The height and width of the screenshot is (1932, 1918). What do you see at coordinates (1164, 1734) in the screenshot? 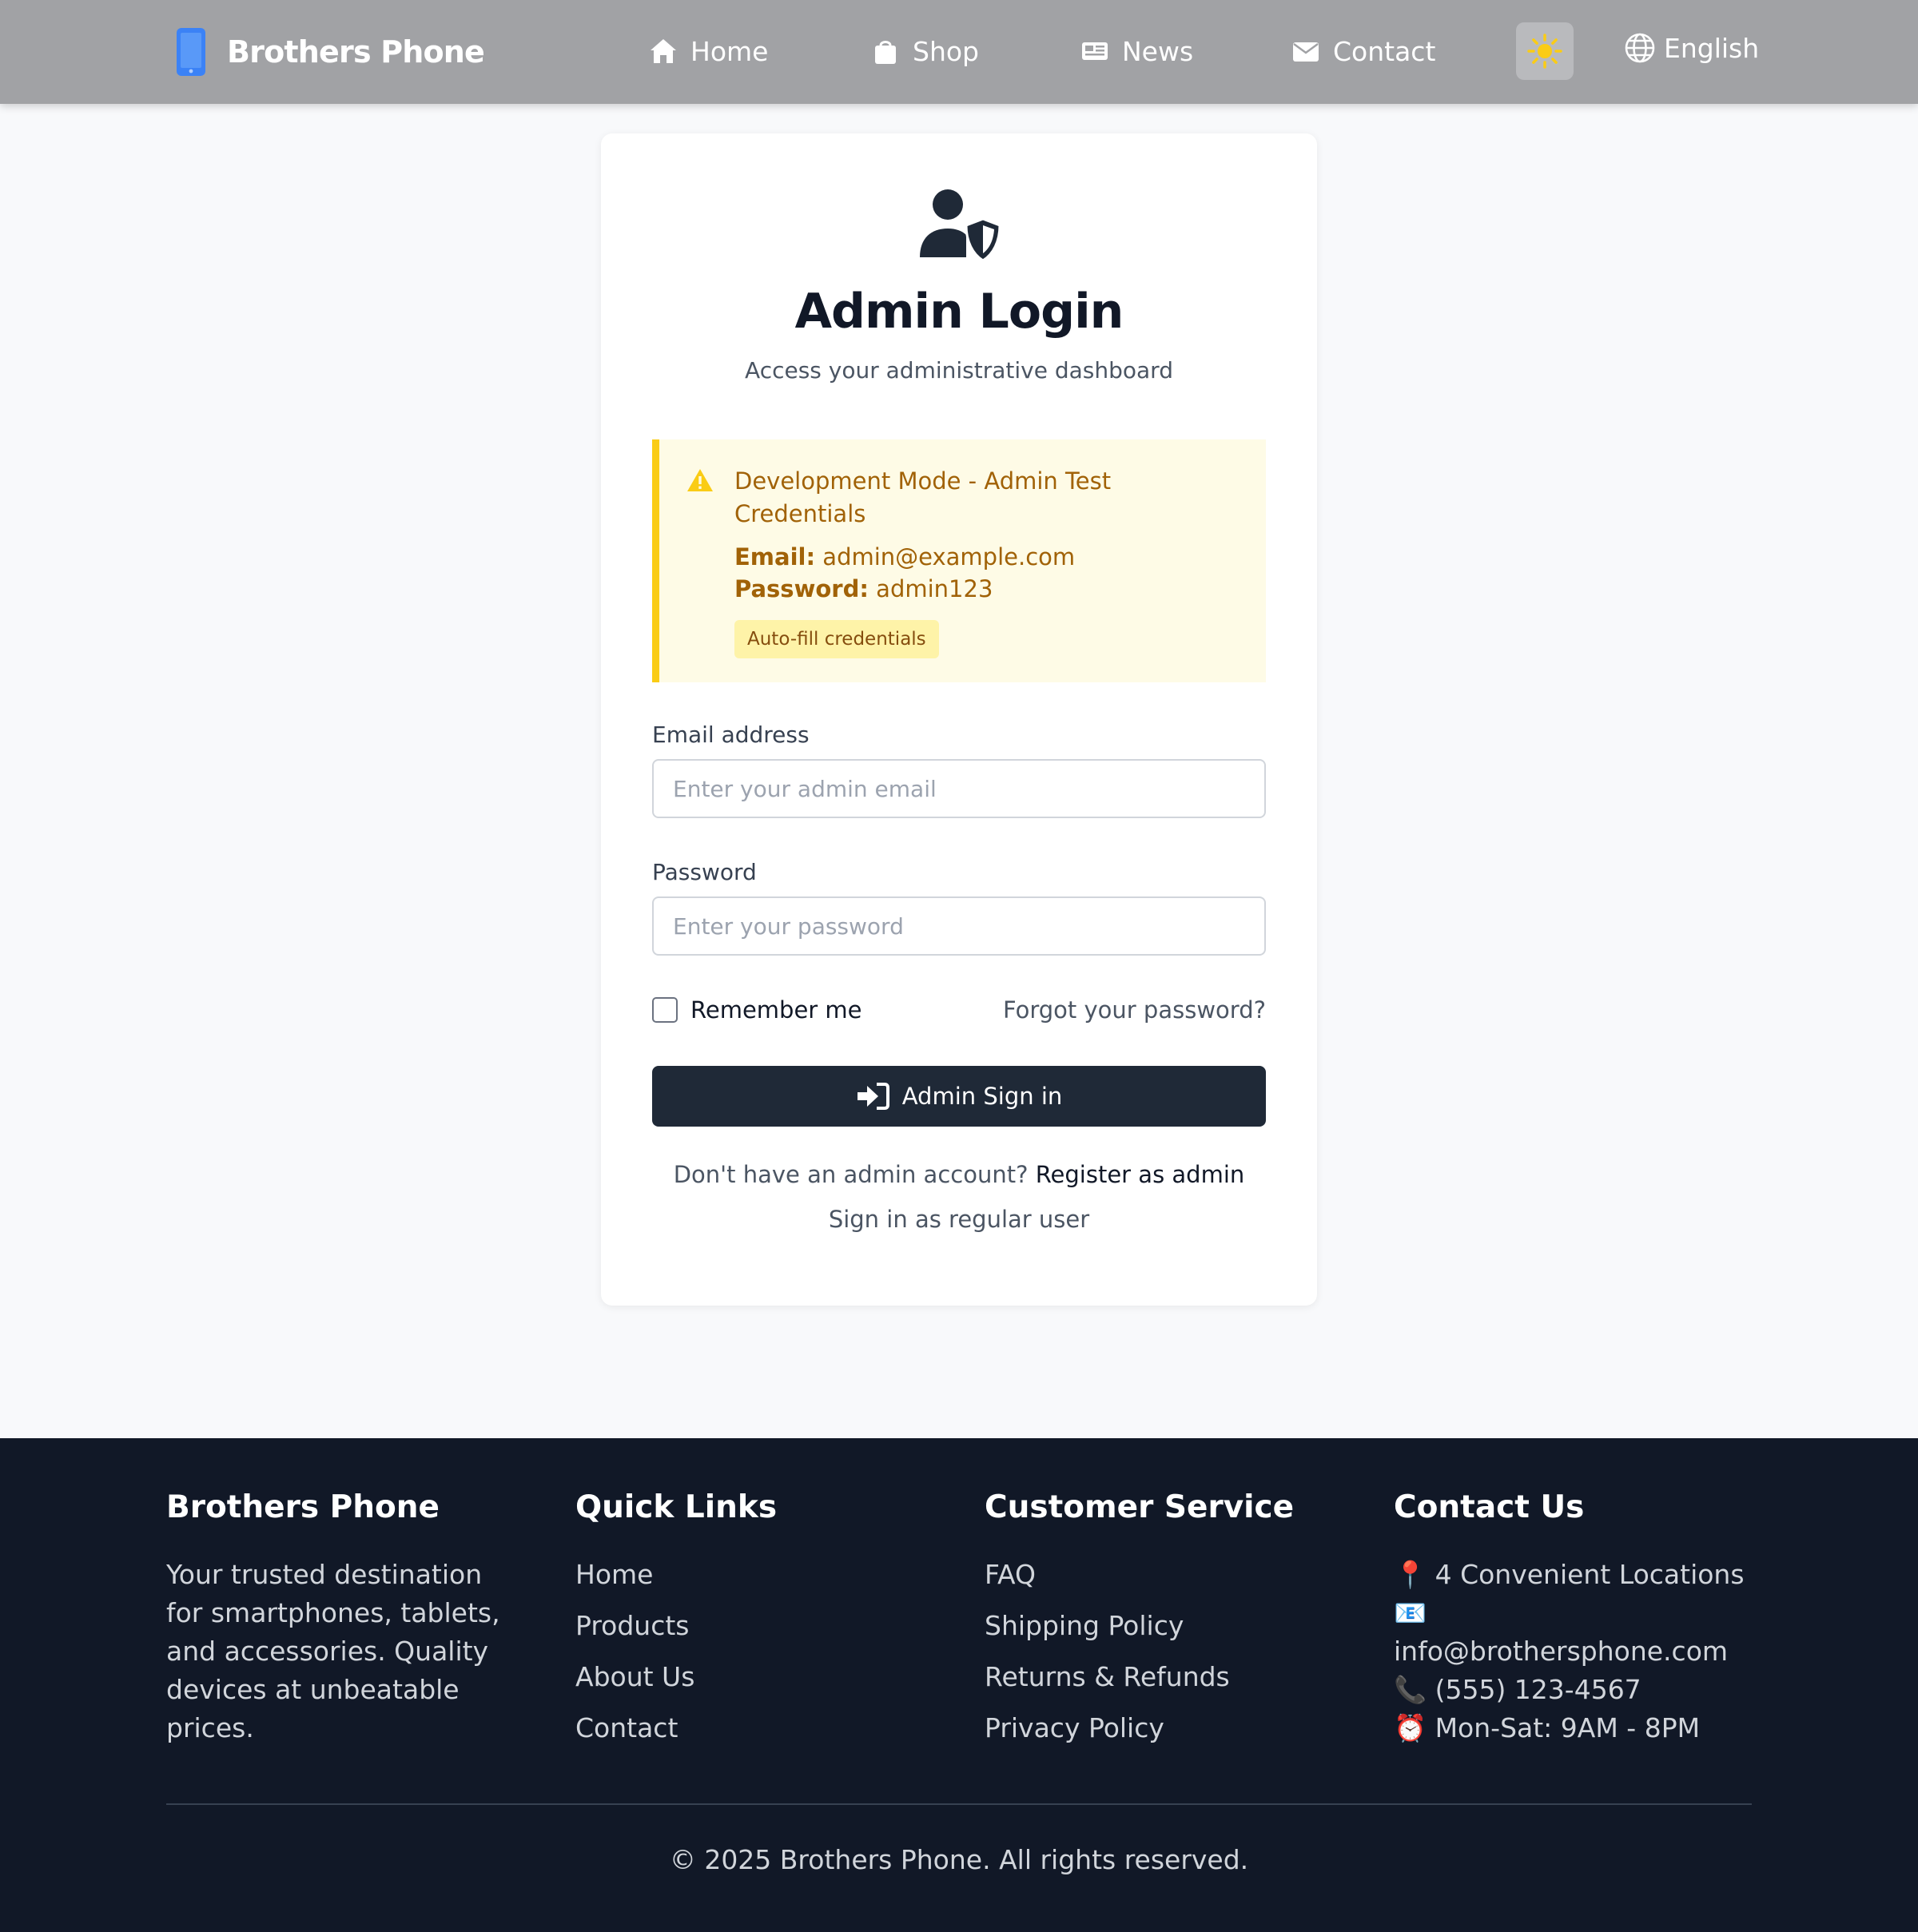
I see `footer-link-privacy: Privacy Policy` at bounding box center [1164, 1734].